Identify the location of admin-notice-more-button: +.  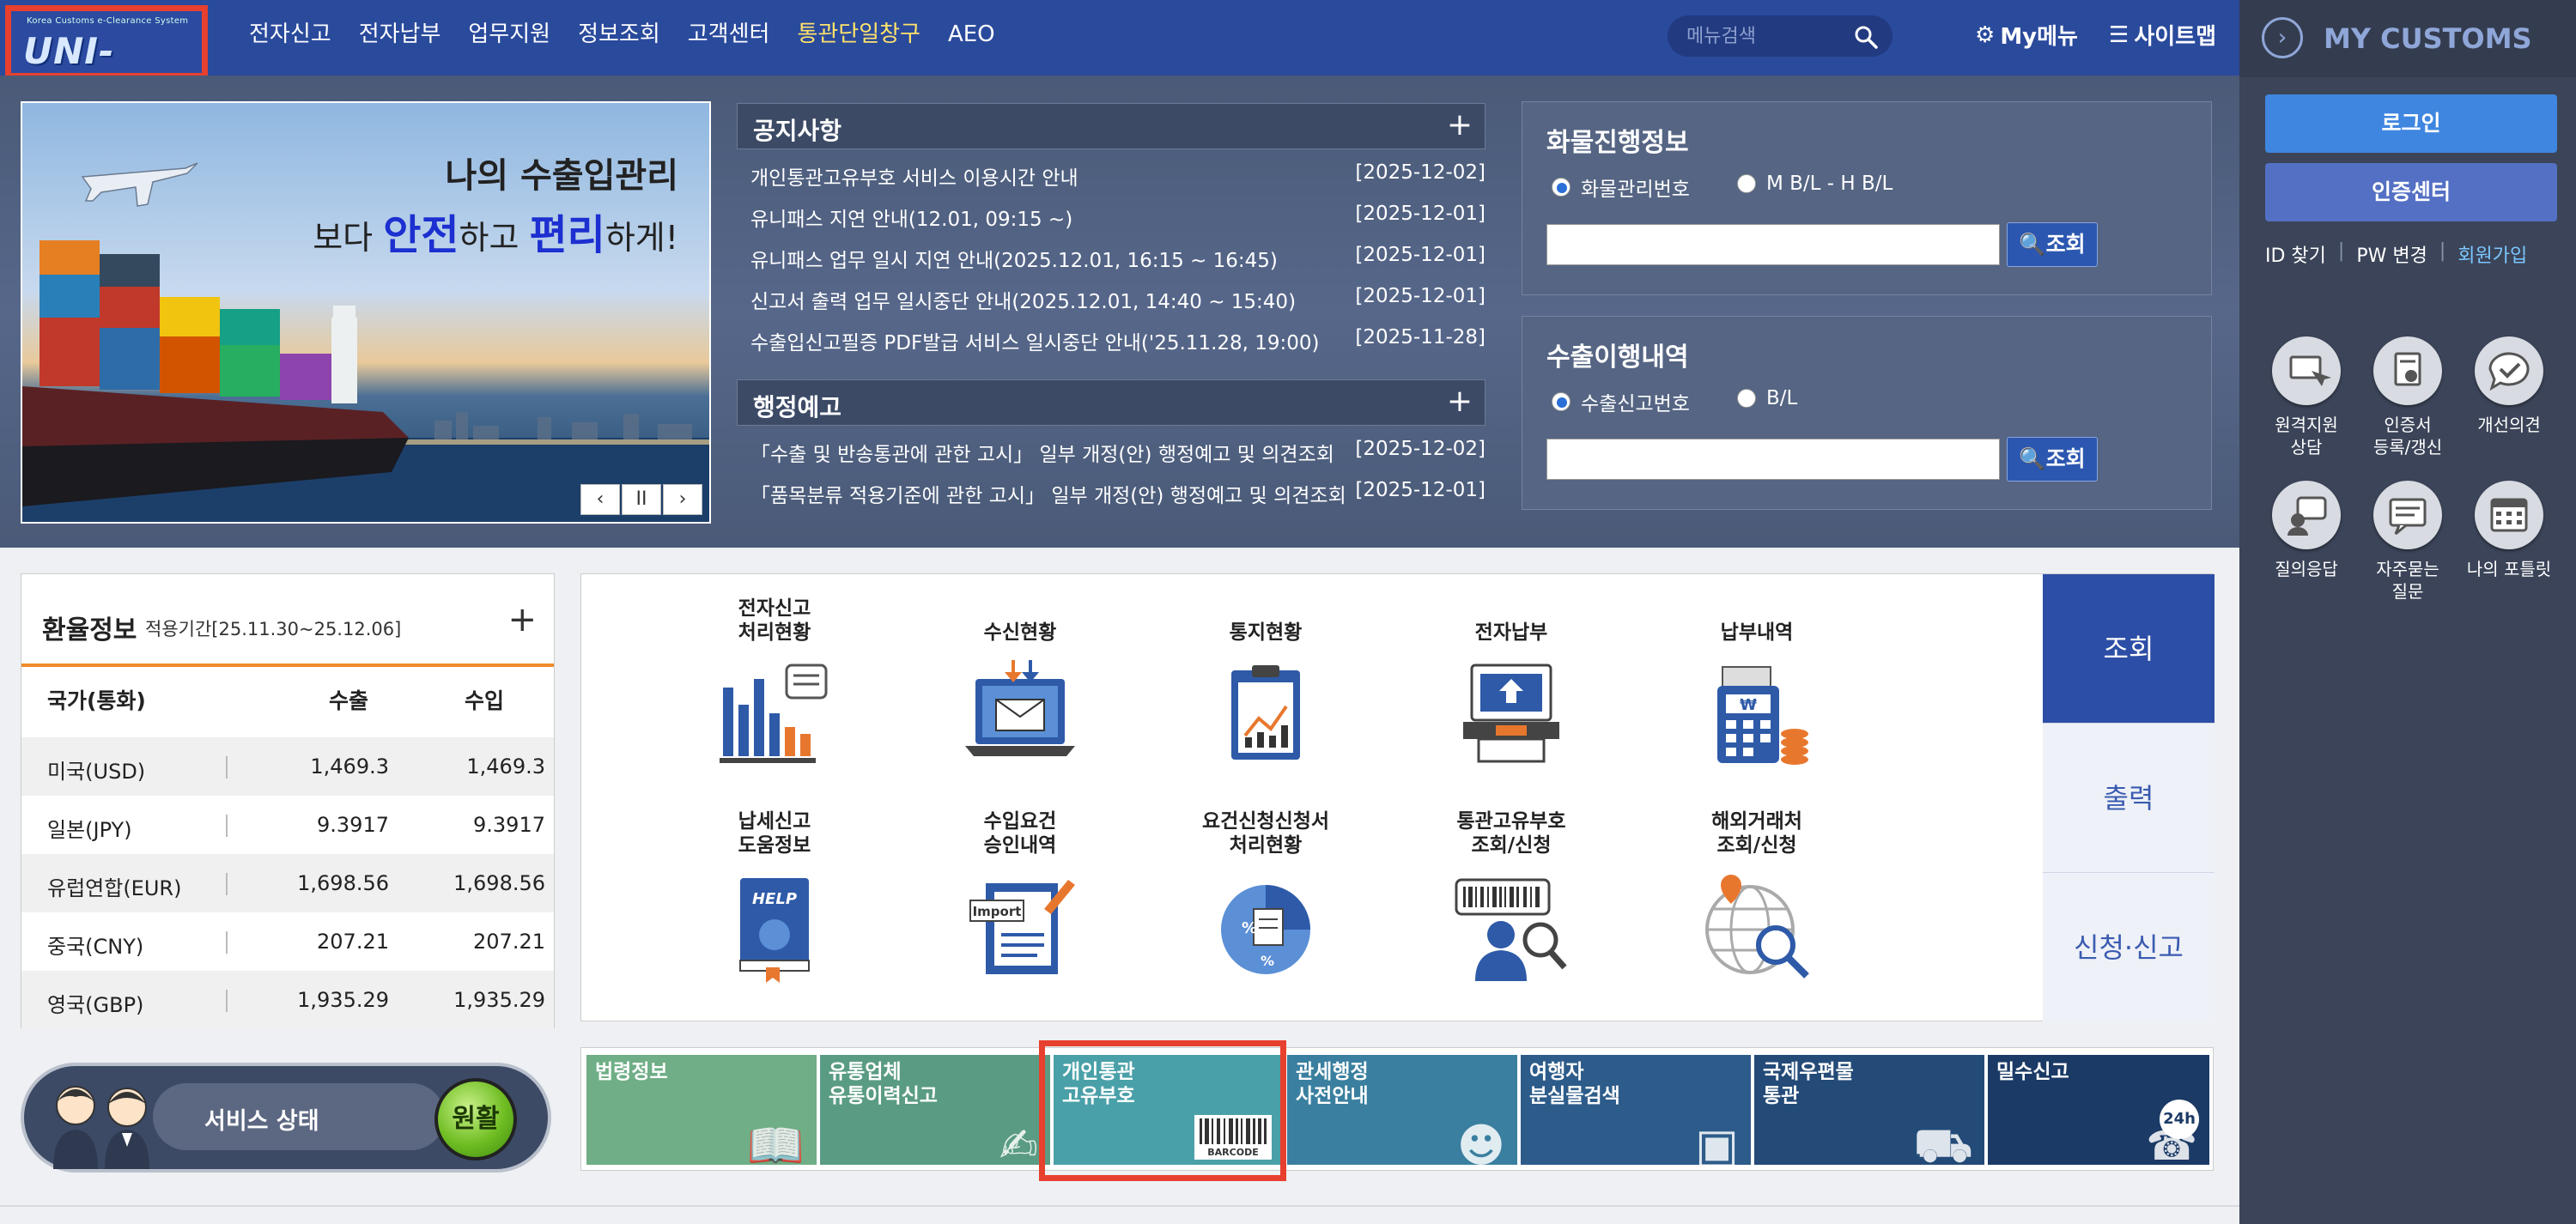
(1460, 401).